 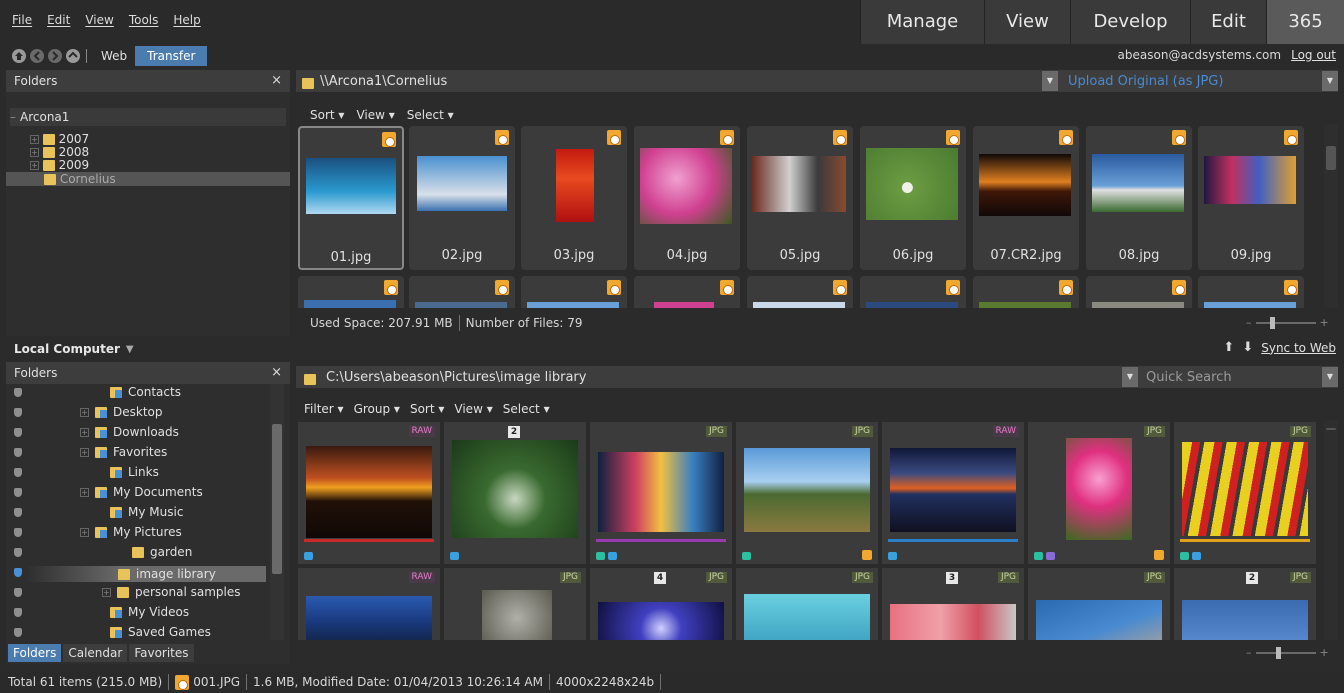 I want to click on thumbnail: 06.jpg, so click(x=913, y=198).